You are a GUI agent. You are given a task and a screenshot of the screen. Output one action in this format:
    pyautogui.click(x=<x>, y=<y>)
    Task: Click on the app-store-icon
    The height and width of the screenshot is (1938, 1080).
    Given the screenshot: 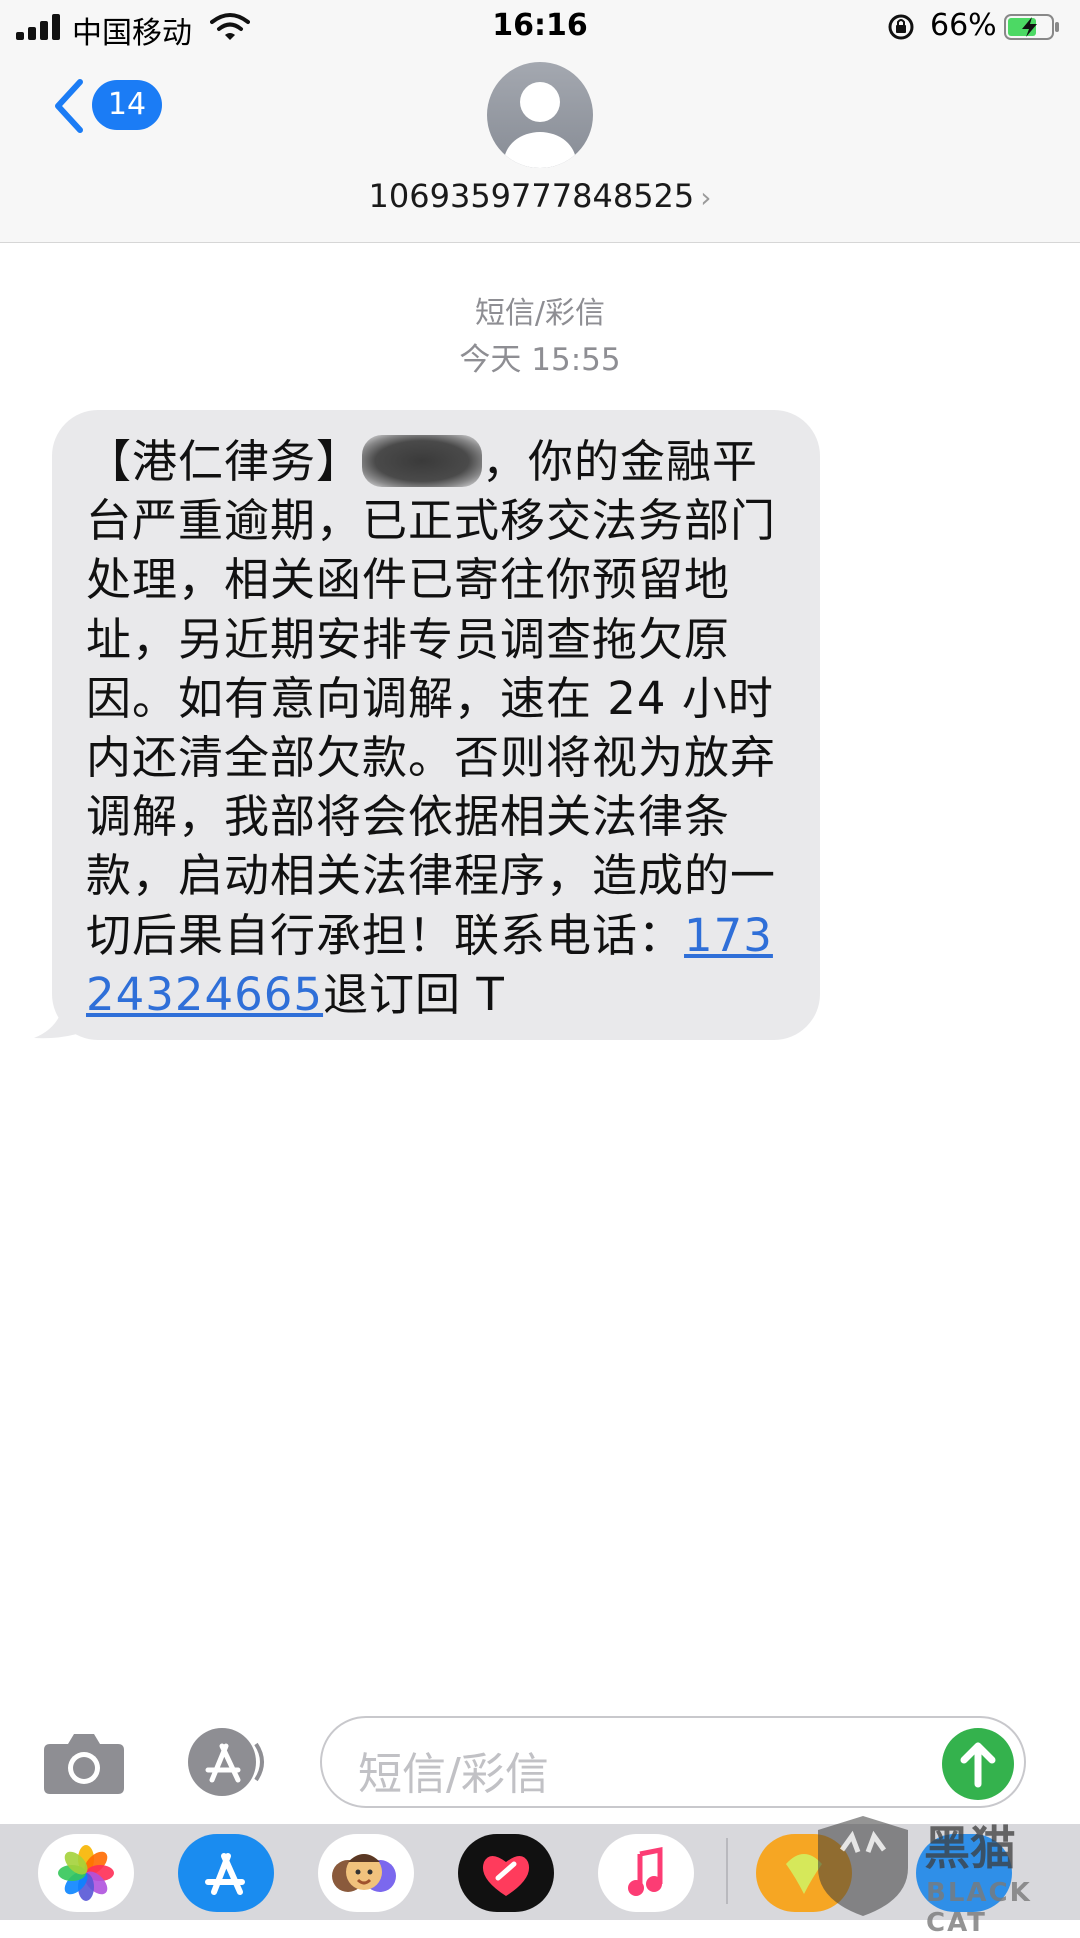 What is the action you would take?
    pyautogui.click(x=226, y=1762)
    